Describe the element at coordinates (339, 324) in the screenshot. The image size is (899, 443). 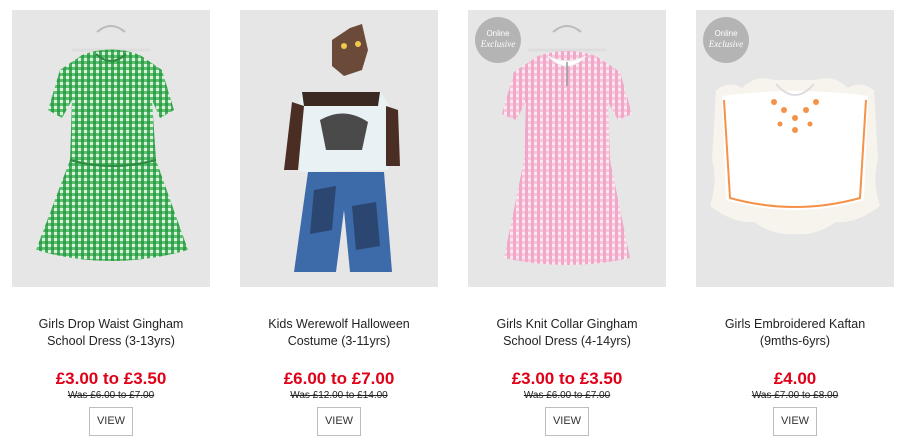
I see `product-title-line: Kids Werewolf Halloween` at that location.